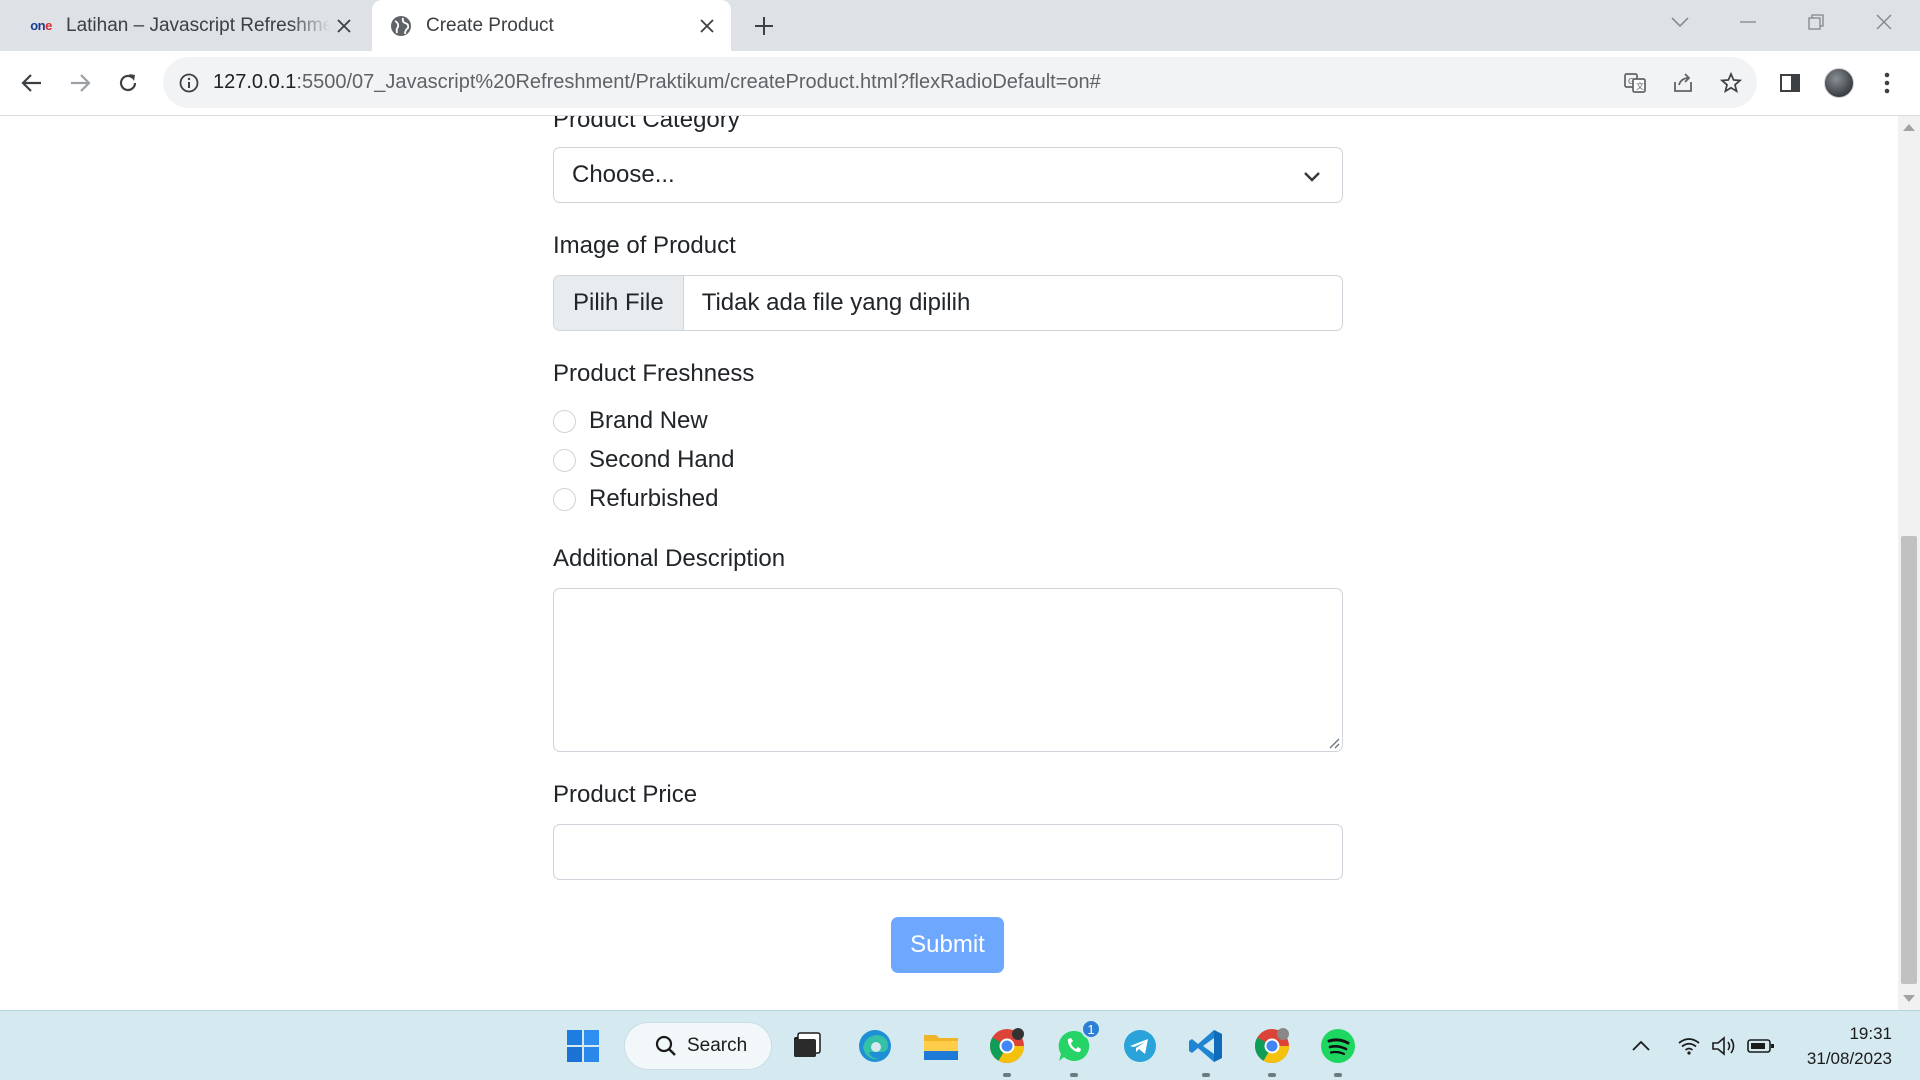  I want to click on profile-avatar, so click(1839, 83).